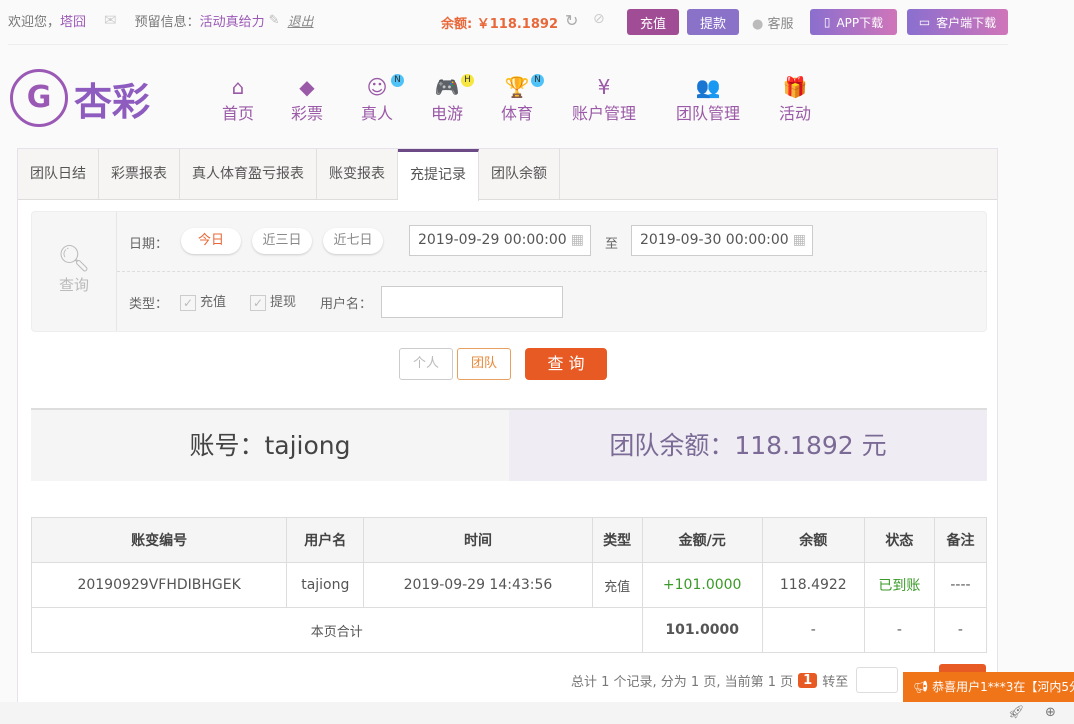  What do you see at coordinates (274, 20) in the screenshot?
I see `edit-icon: ✎` at bounding box center [274, 20].